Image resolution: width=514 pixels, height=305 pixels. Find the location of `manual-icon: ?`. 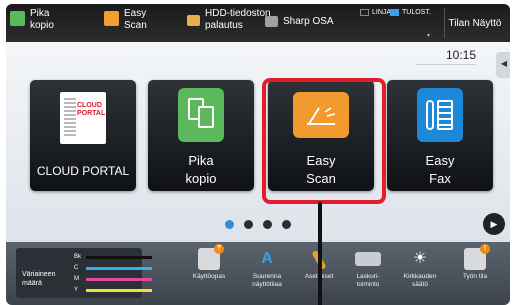

manual-icon: ? is located at coordinates (211, 257).